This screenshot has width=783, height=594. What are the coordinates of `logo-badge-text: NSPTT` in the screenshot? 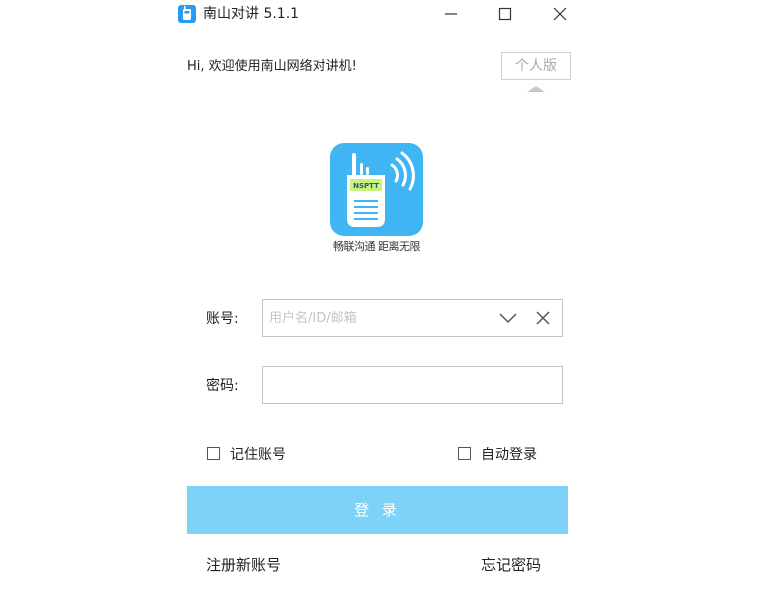 It's located at (366, 186).